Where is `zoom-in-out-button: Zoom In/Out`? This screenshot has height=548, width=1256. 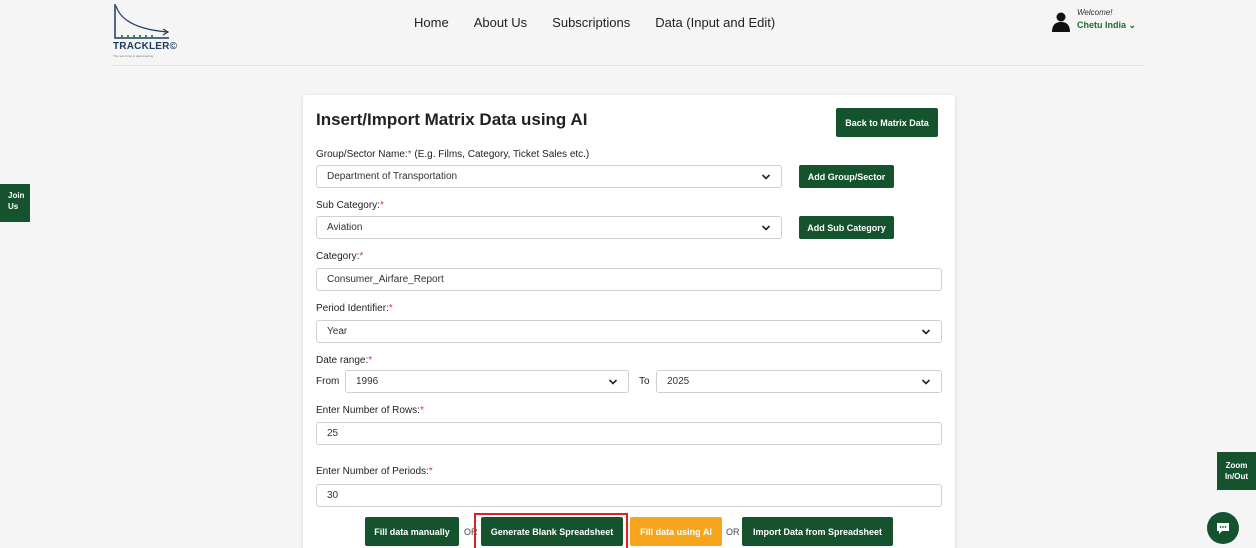
zoom-in-out-button: Zoom In/Out is located at coordinates (1236, 471).